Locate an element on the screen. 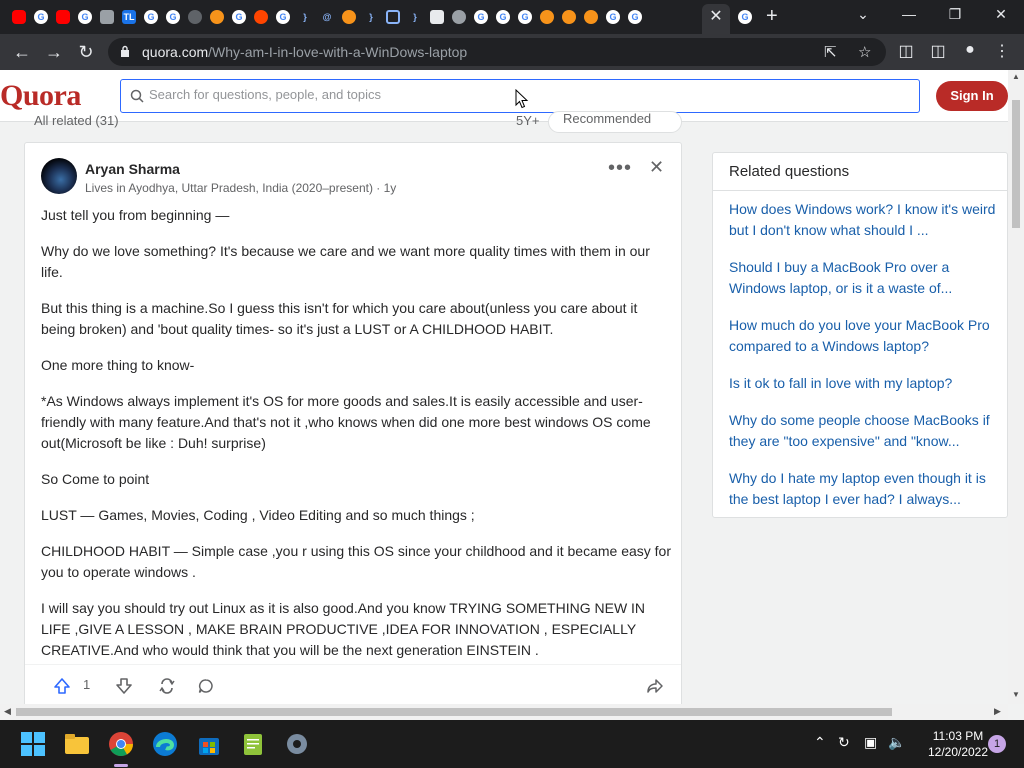  bookmark-star-icon: ☆ is located at coordinates (864, 52).